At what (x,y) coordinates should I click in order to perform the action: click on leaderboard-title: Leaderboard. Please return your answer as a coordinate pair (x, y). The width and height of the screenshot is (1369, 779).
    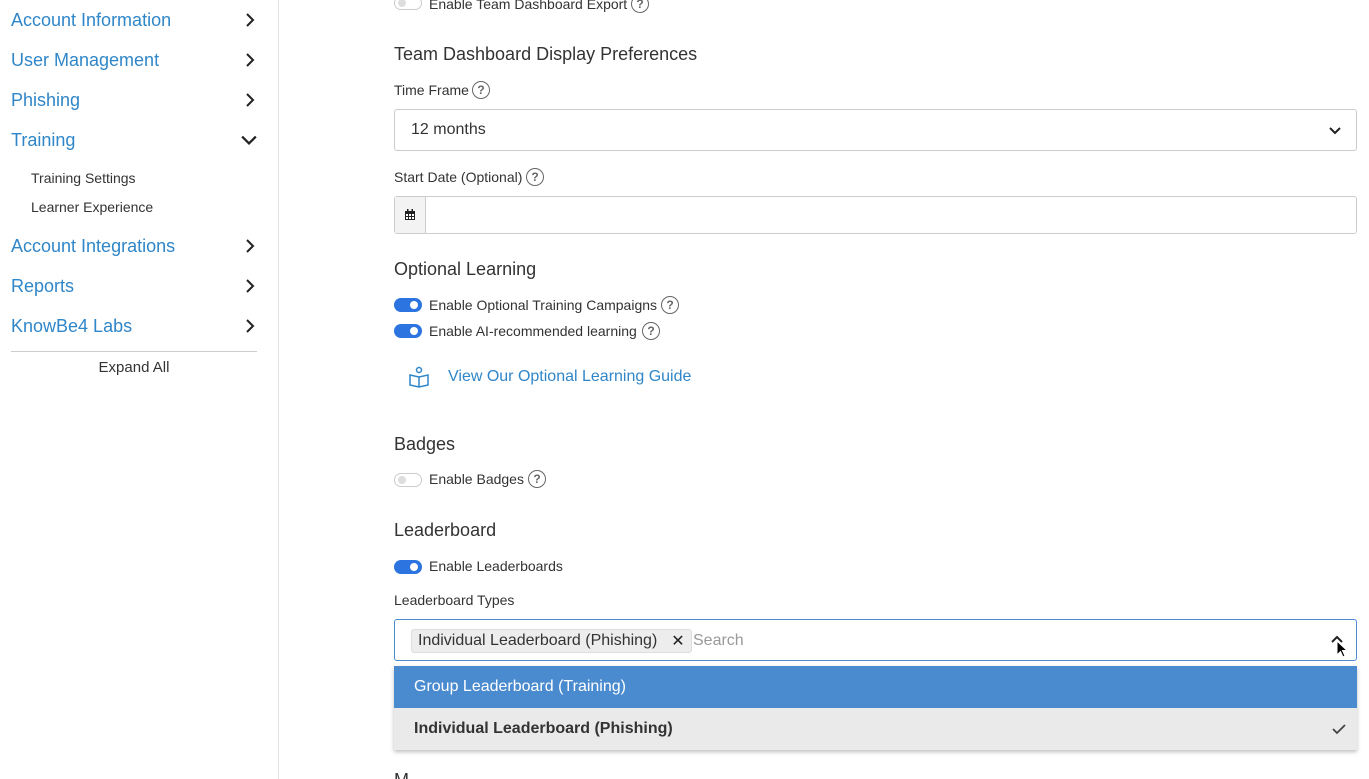
    Looking at the image, I should click on (445, 530).